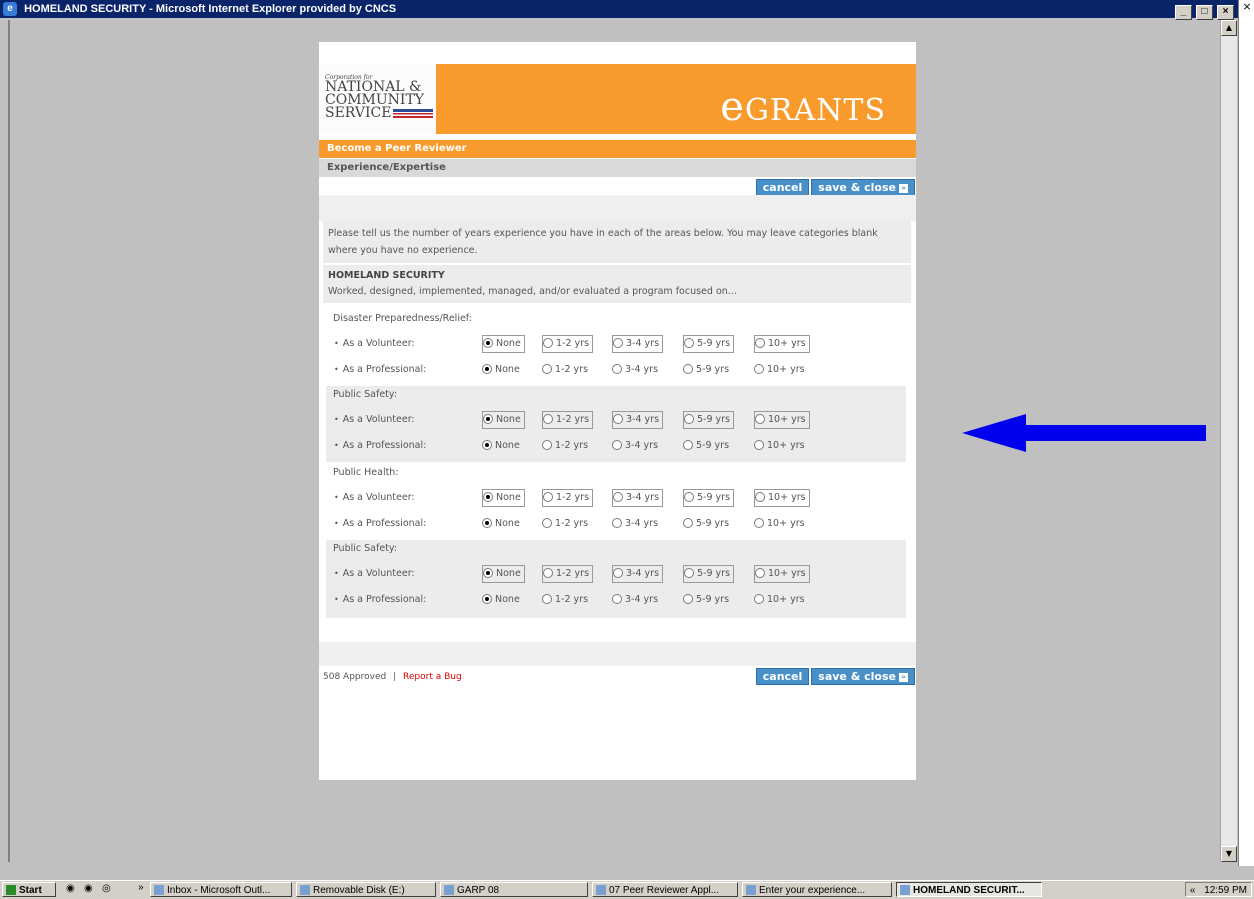 The image size is (1254, 899). I want to click on quicklaunch-browser-icon: ◉, so click(88, 888).